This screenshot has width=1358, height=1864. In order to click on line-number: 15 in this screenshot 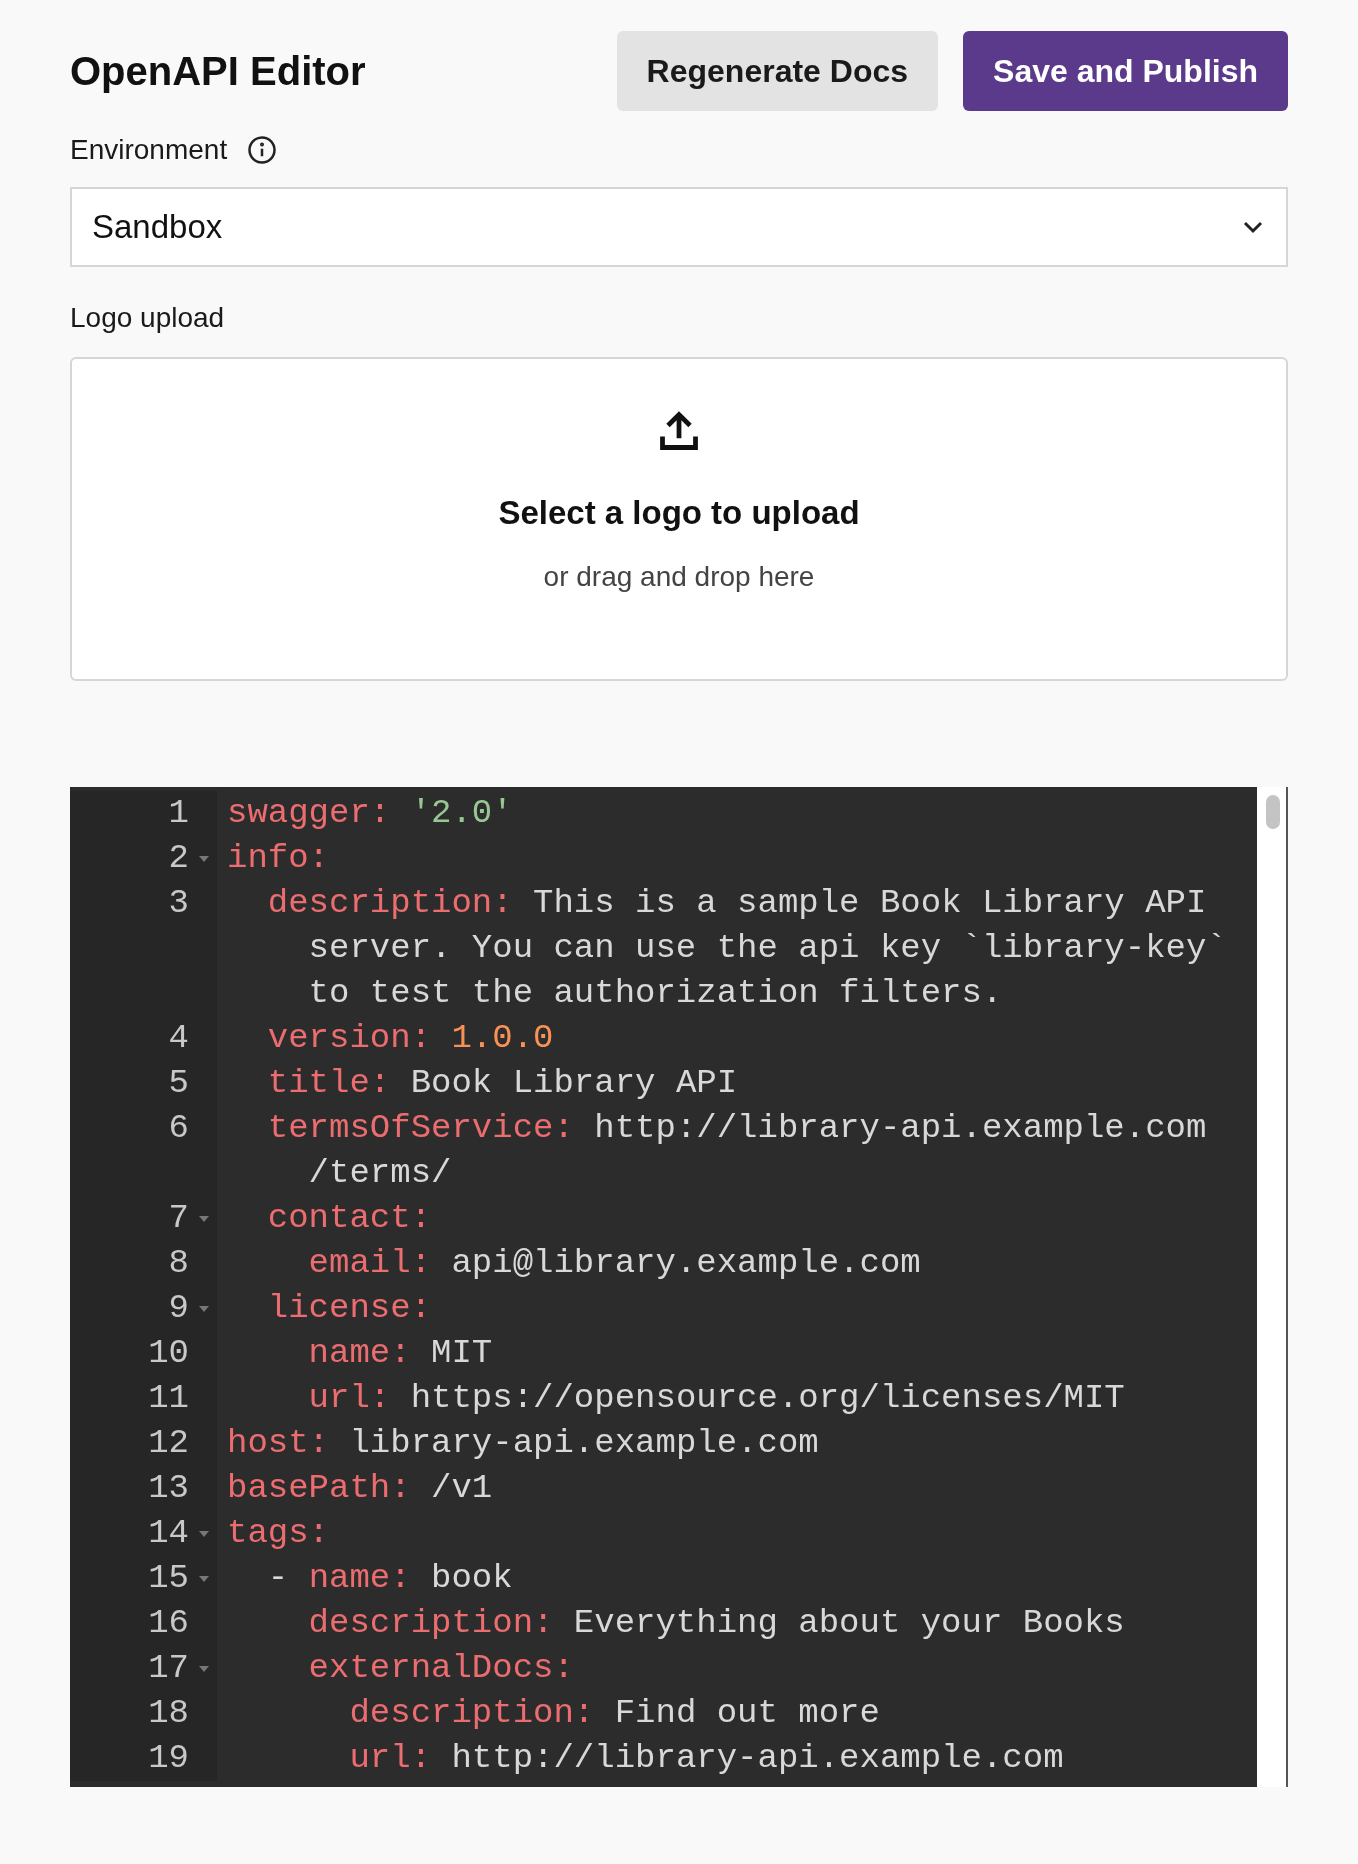, I will do `click(168, 1578)`.